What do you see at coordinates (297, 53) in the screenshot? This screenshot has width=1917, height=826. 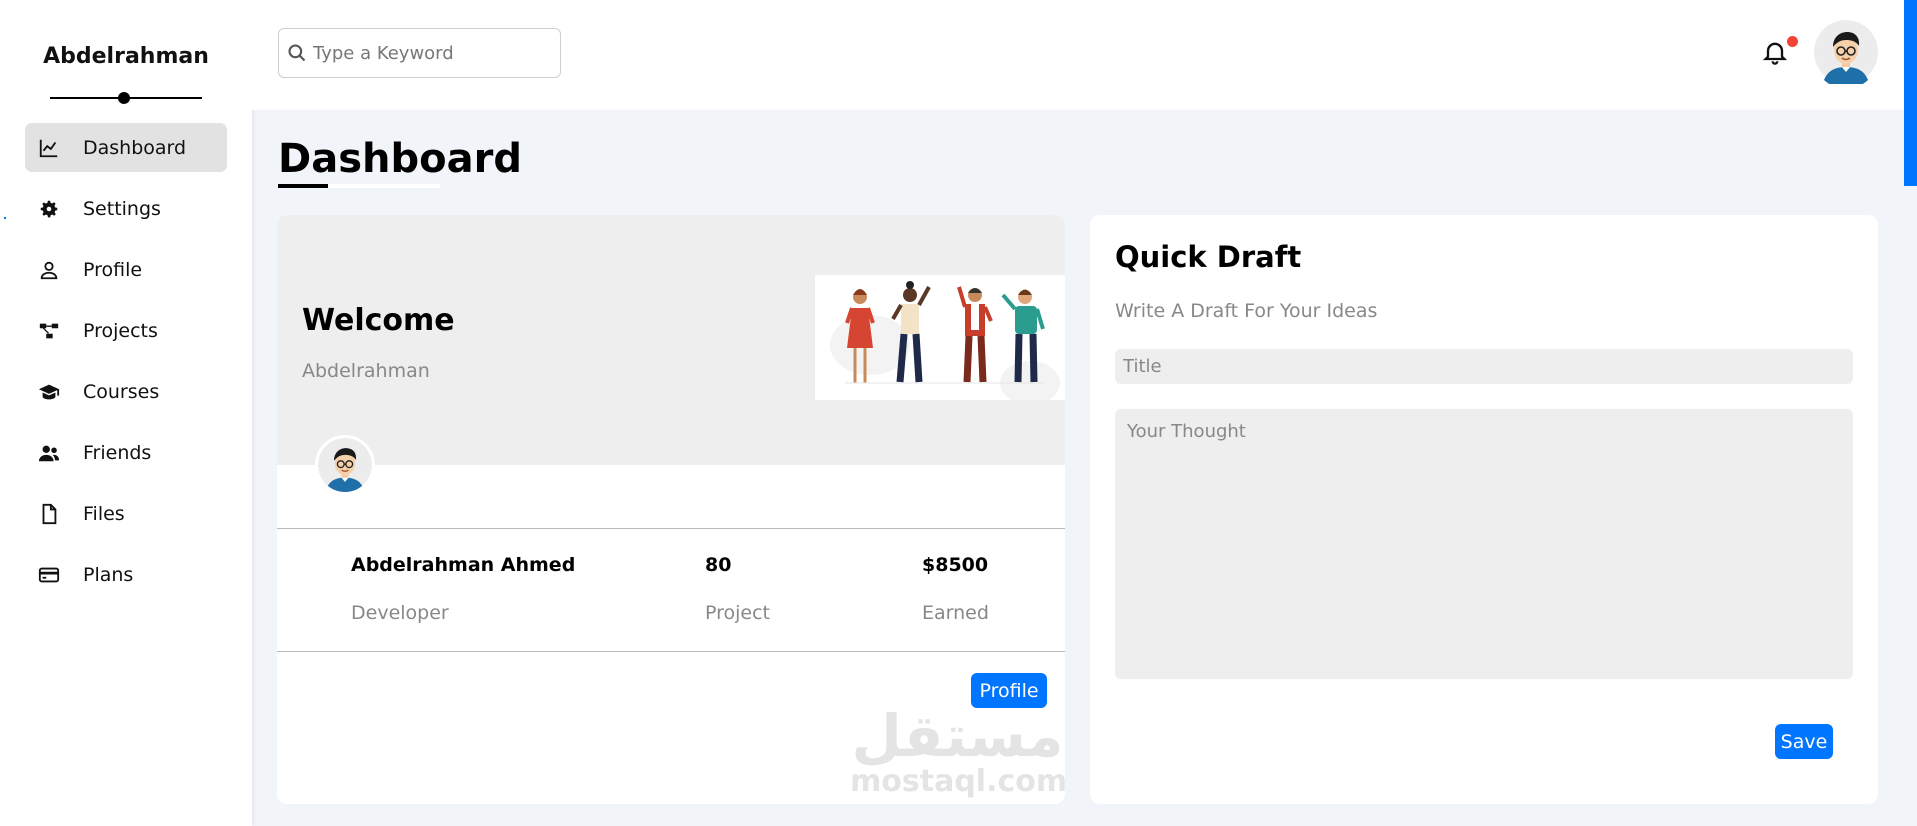 I see `search-icon` at bounding box center [297, 53].